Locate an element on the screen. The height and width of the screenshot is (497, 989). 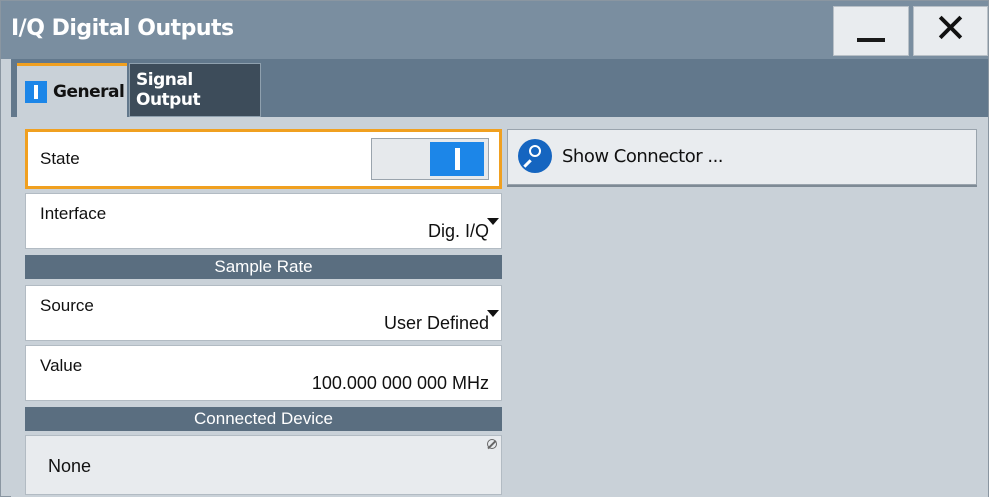
source-dropdown: Source User Defined is located at coordinates (263, 313).